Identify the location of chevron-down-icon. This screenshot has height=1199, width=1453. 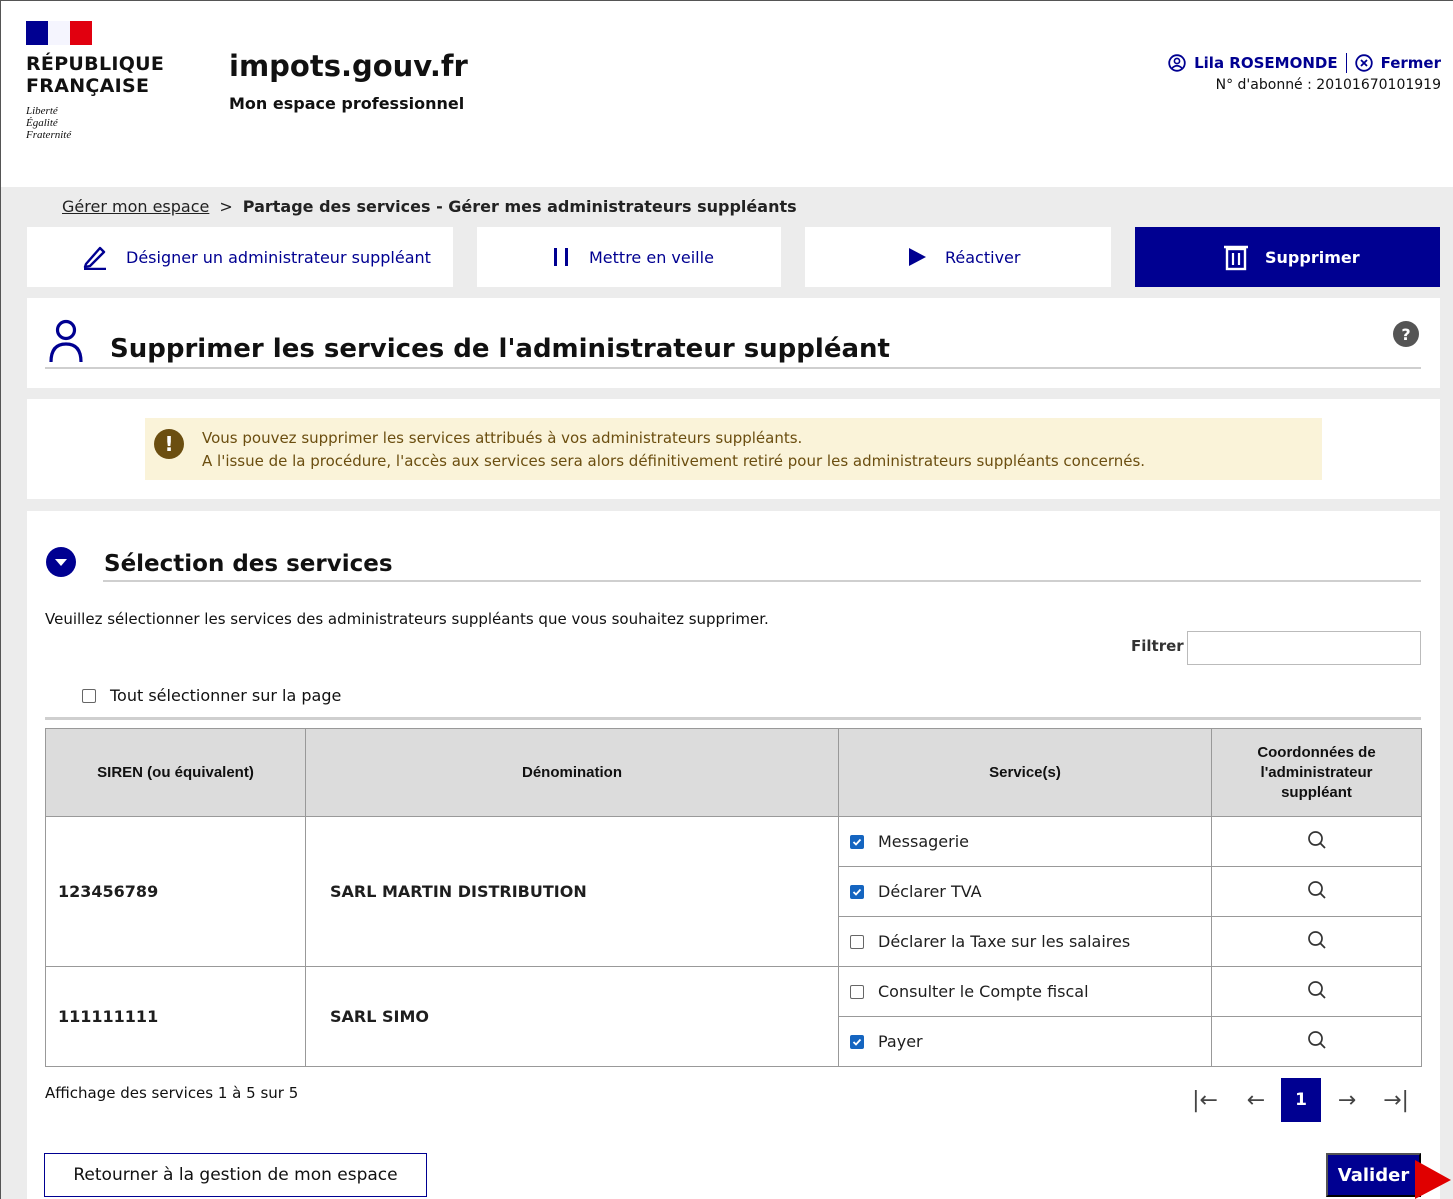
(61, 562).